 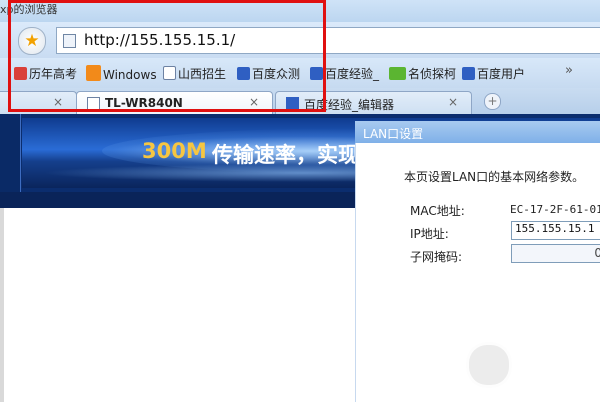 I want to click on new-tab-plus-icon: +, so click(x=492, y=101).